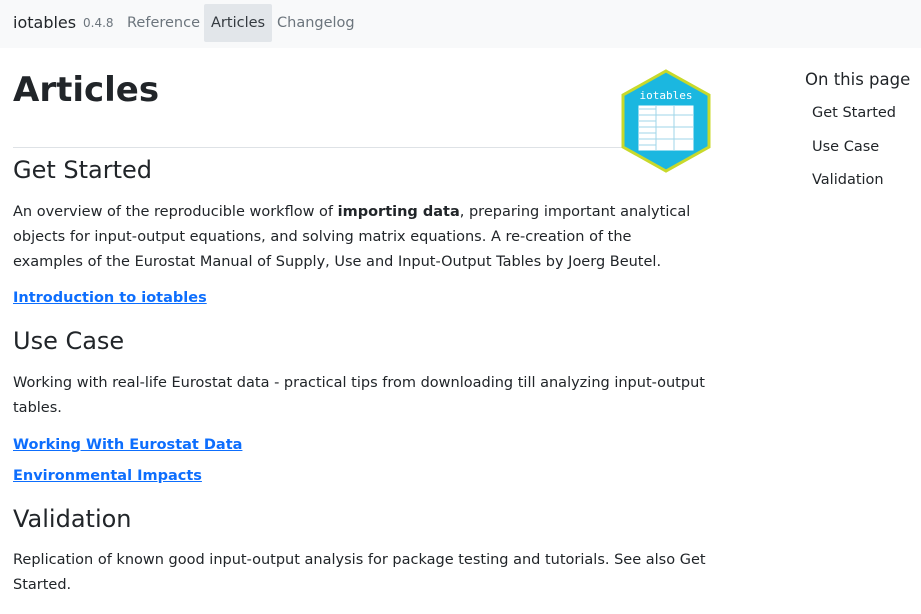  I want to click on page-title: Articles, so click(86, 90).